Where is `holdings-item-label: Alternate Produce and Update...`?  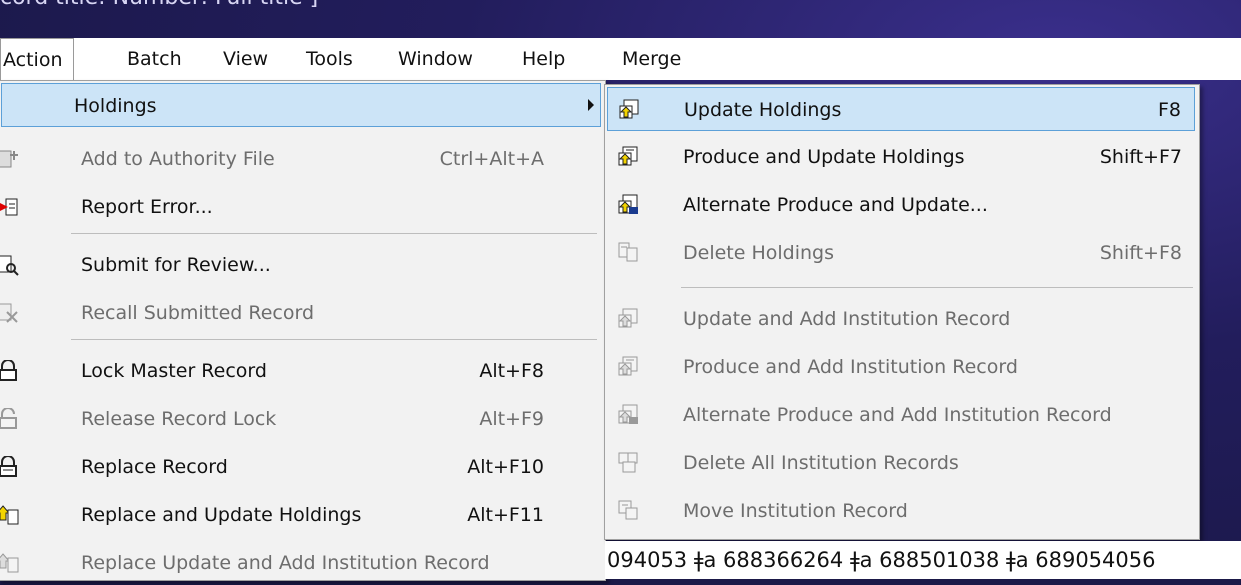 holdings-item-label: Alternate Produce and Update... is located at coordinates (835, 205).